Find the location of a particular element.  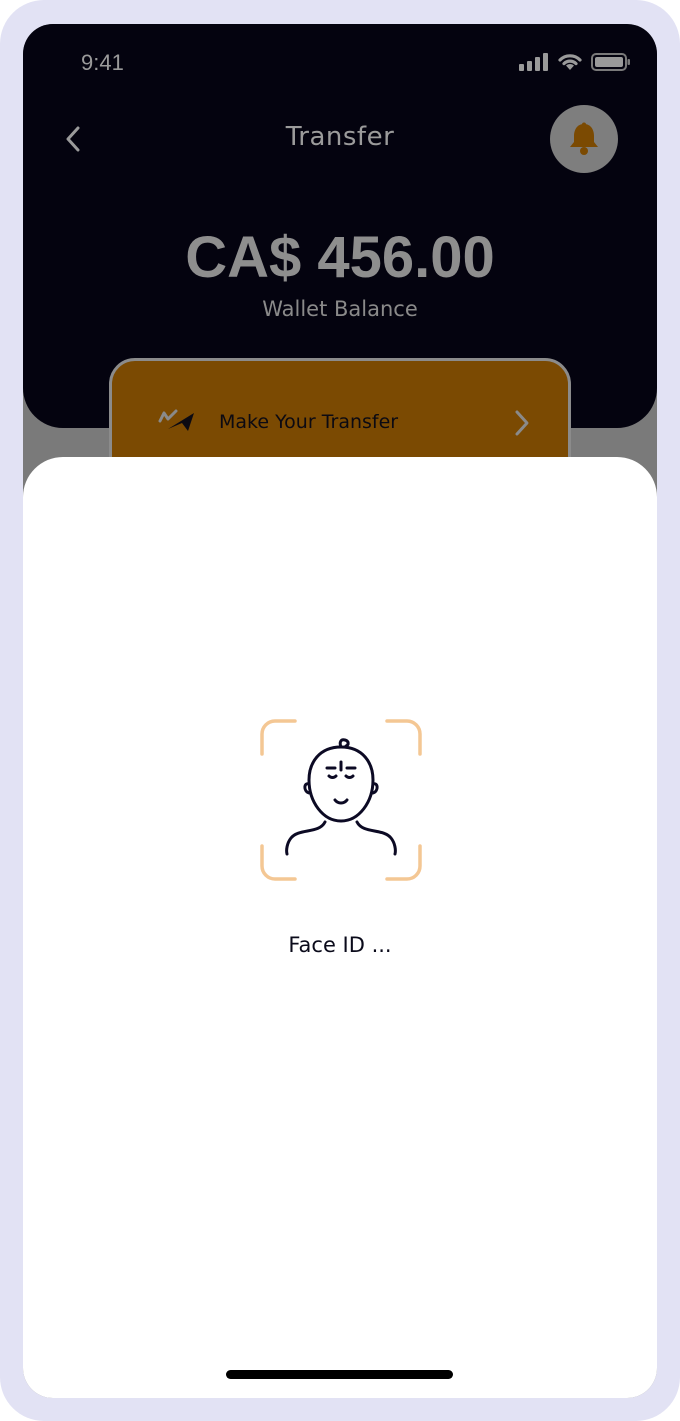

wifi-icon is located at coordinates (570, 62).